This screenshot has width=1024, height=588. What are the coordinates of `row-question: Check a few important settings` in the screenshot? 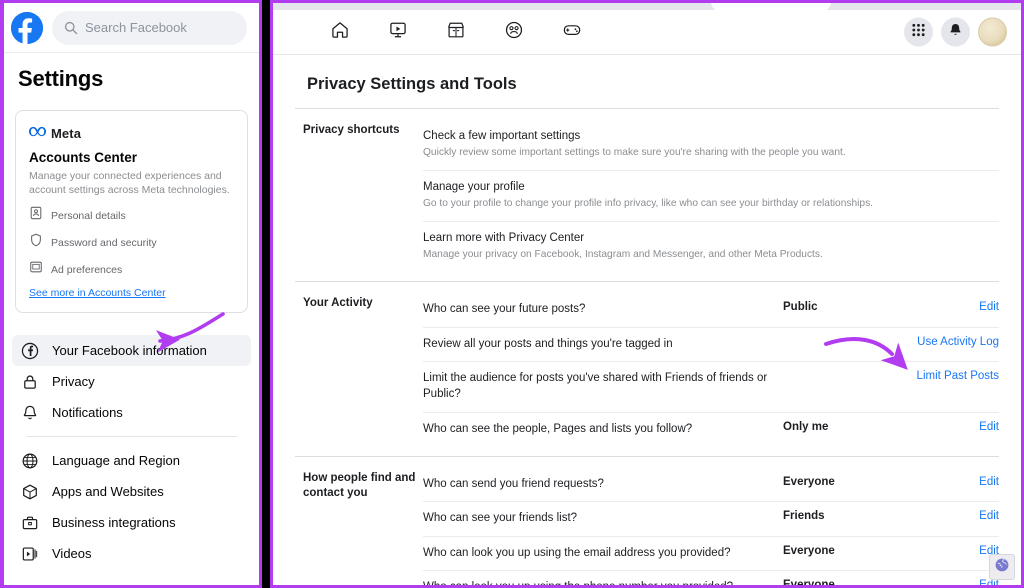 It's located at (502, 136).